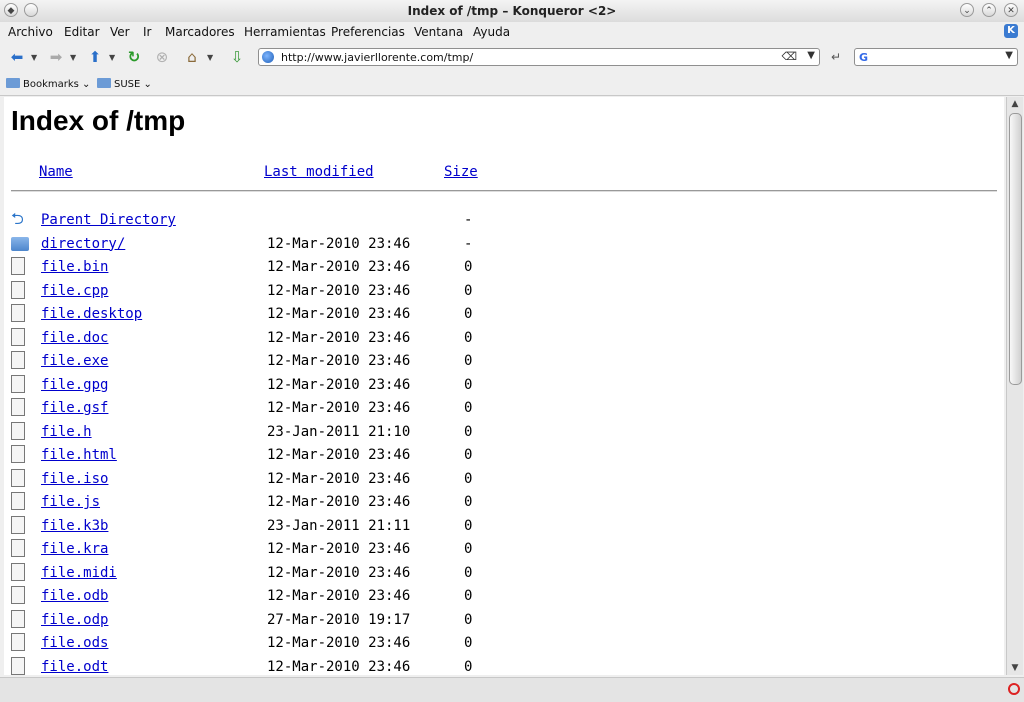 The height and width of the screenshot is (702, 1024). I want to click on minimize-icon: ⌄, so click(967, 10).